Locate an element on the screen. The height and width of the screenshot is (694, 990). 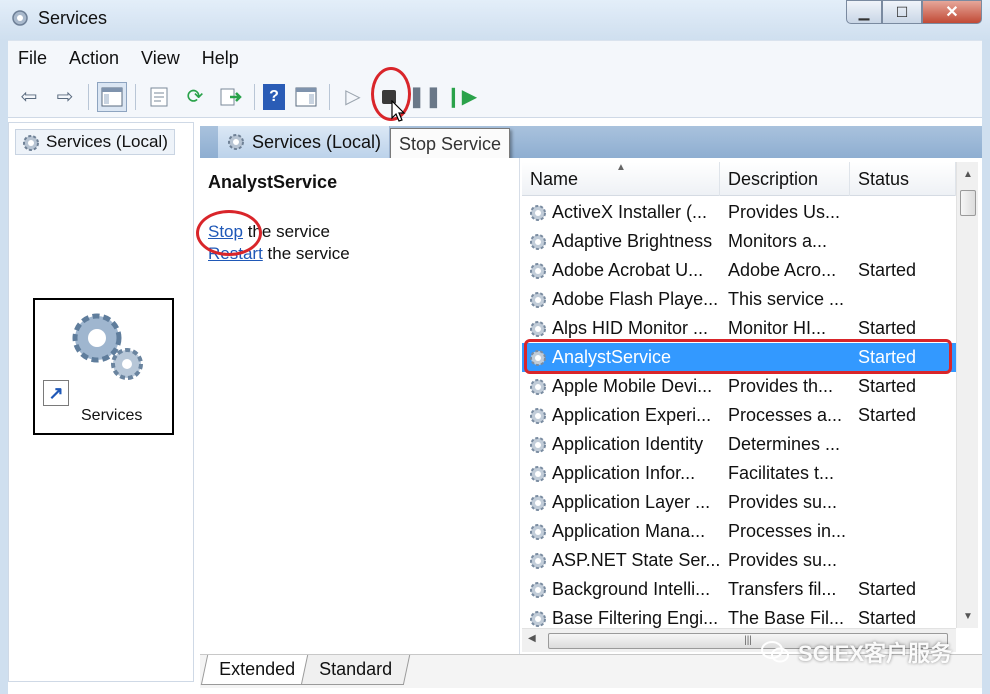
window-controls: ▁ ☐ ✕ is located at coordinates (914, 13).